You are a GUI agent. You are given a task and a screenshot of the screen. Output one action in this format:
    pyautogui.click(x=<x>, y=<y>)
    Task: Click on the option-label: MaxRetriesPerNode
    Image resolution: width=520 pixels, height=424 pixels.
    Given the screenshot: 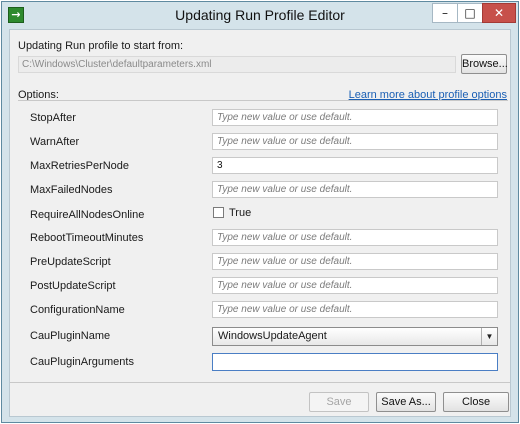 What is the action you would take?
    pyautogui.click(x=80, y=166)
    